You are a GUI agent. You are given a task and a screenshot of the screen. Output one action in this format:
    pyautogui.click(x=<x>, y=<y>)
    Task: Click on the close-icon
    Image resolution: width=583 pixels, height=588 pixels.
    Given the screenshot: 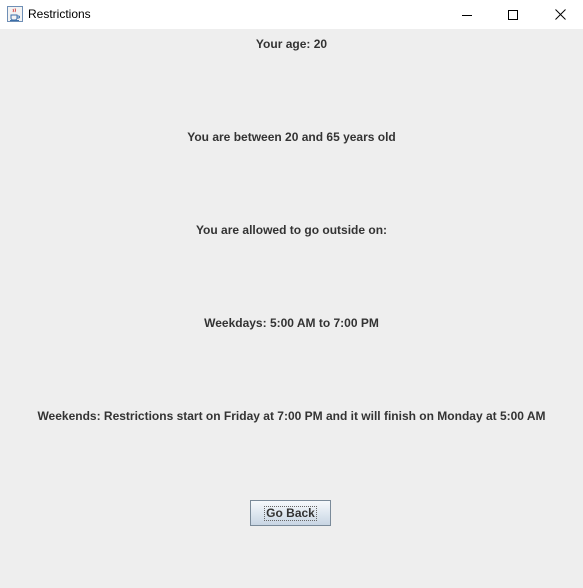 What is the action you would take?
    pyautogui.click(x=560, y=14)
    